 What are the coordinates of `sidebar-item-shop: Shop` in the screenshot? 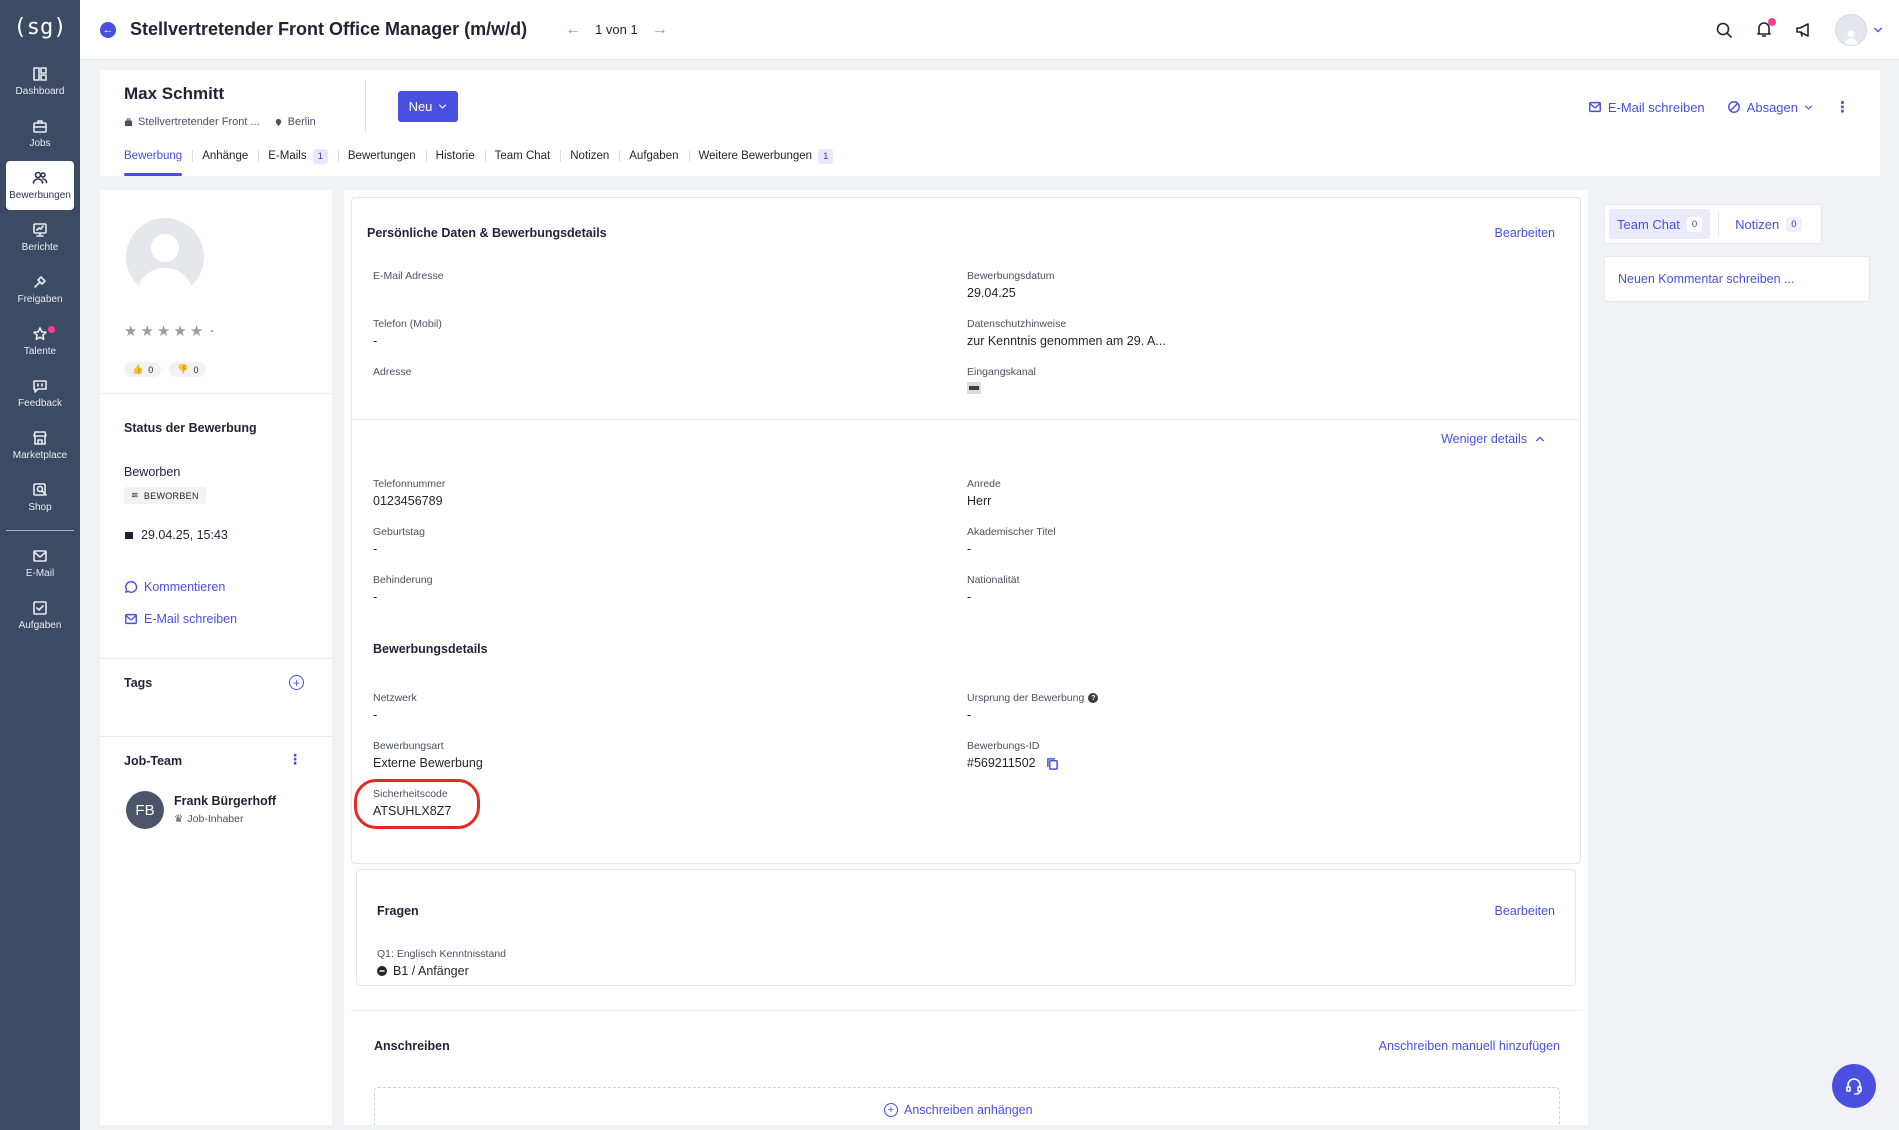 It's located at (40, 497).